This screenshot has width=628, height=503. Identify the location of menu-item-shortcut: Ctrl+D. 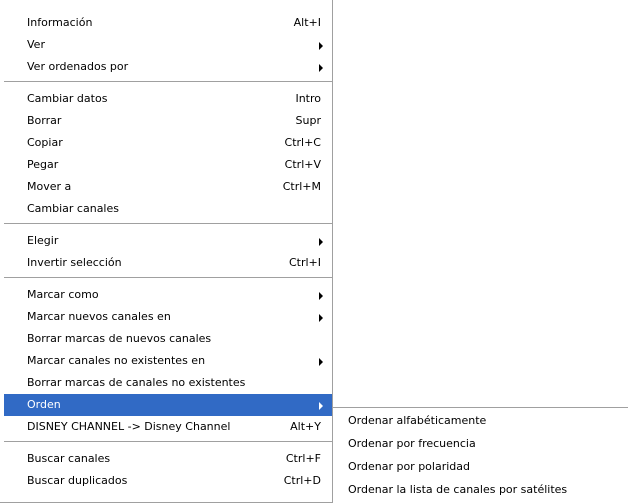
(302, 480).